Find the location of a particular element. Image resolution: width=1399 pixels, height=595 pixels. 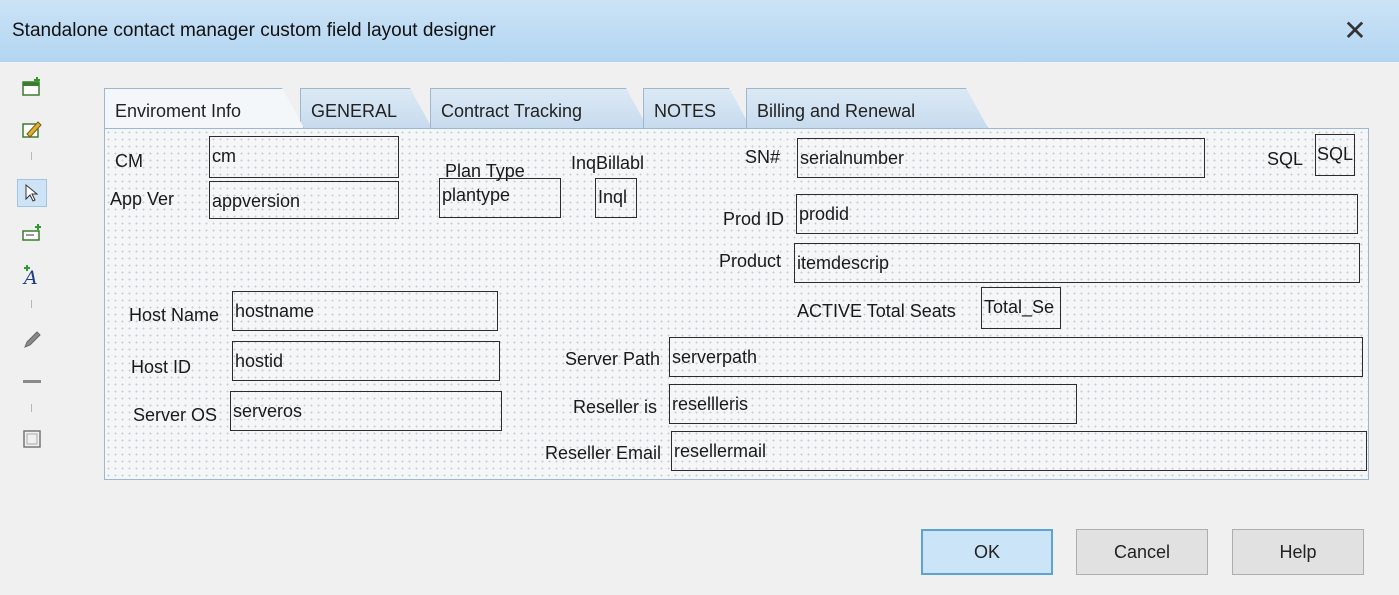

label-sn: SN# is located at coordinates (763, 157).